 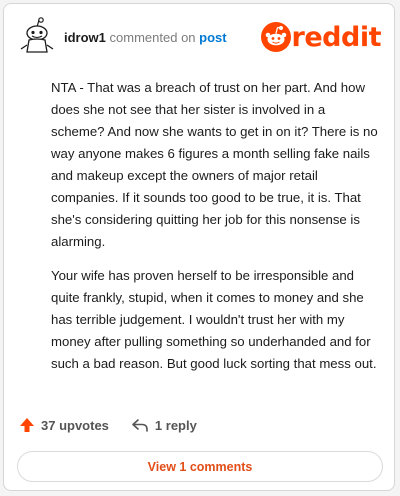 What do you see at coordinates (140, 425) in the screenshot?
I see `reply-arrow-icon` at bounding box center [140, 425].